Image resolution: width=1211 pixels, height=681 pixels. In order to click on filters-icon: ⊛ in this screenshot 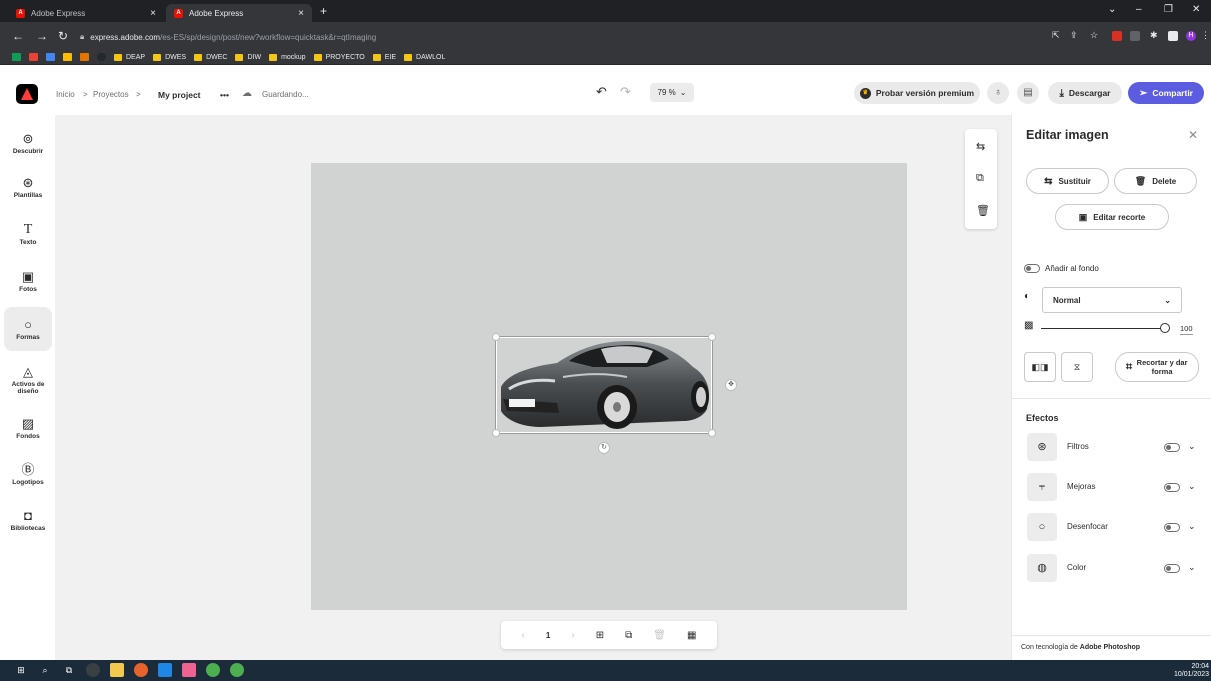, I will do `click(1042, 447)`.